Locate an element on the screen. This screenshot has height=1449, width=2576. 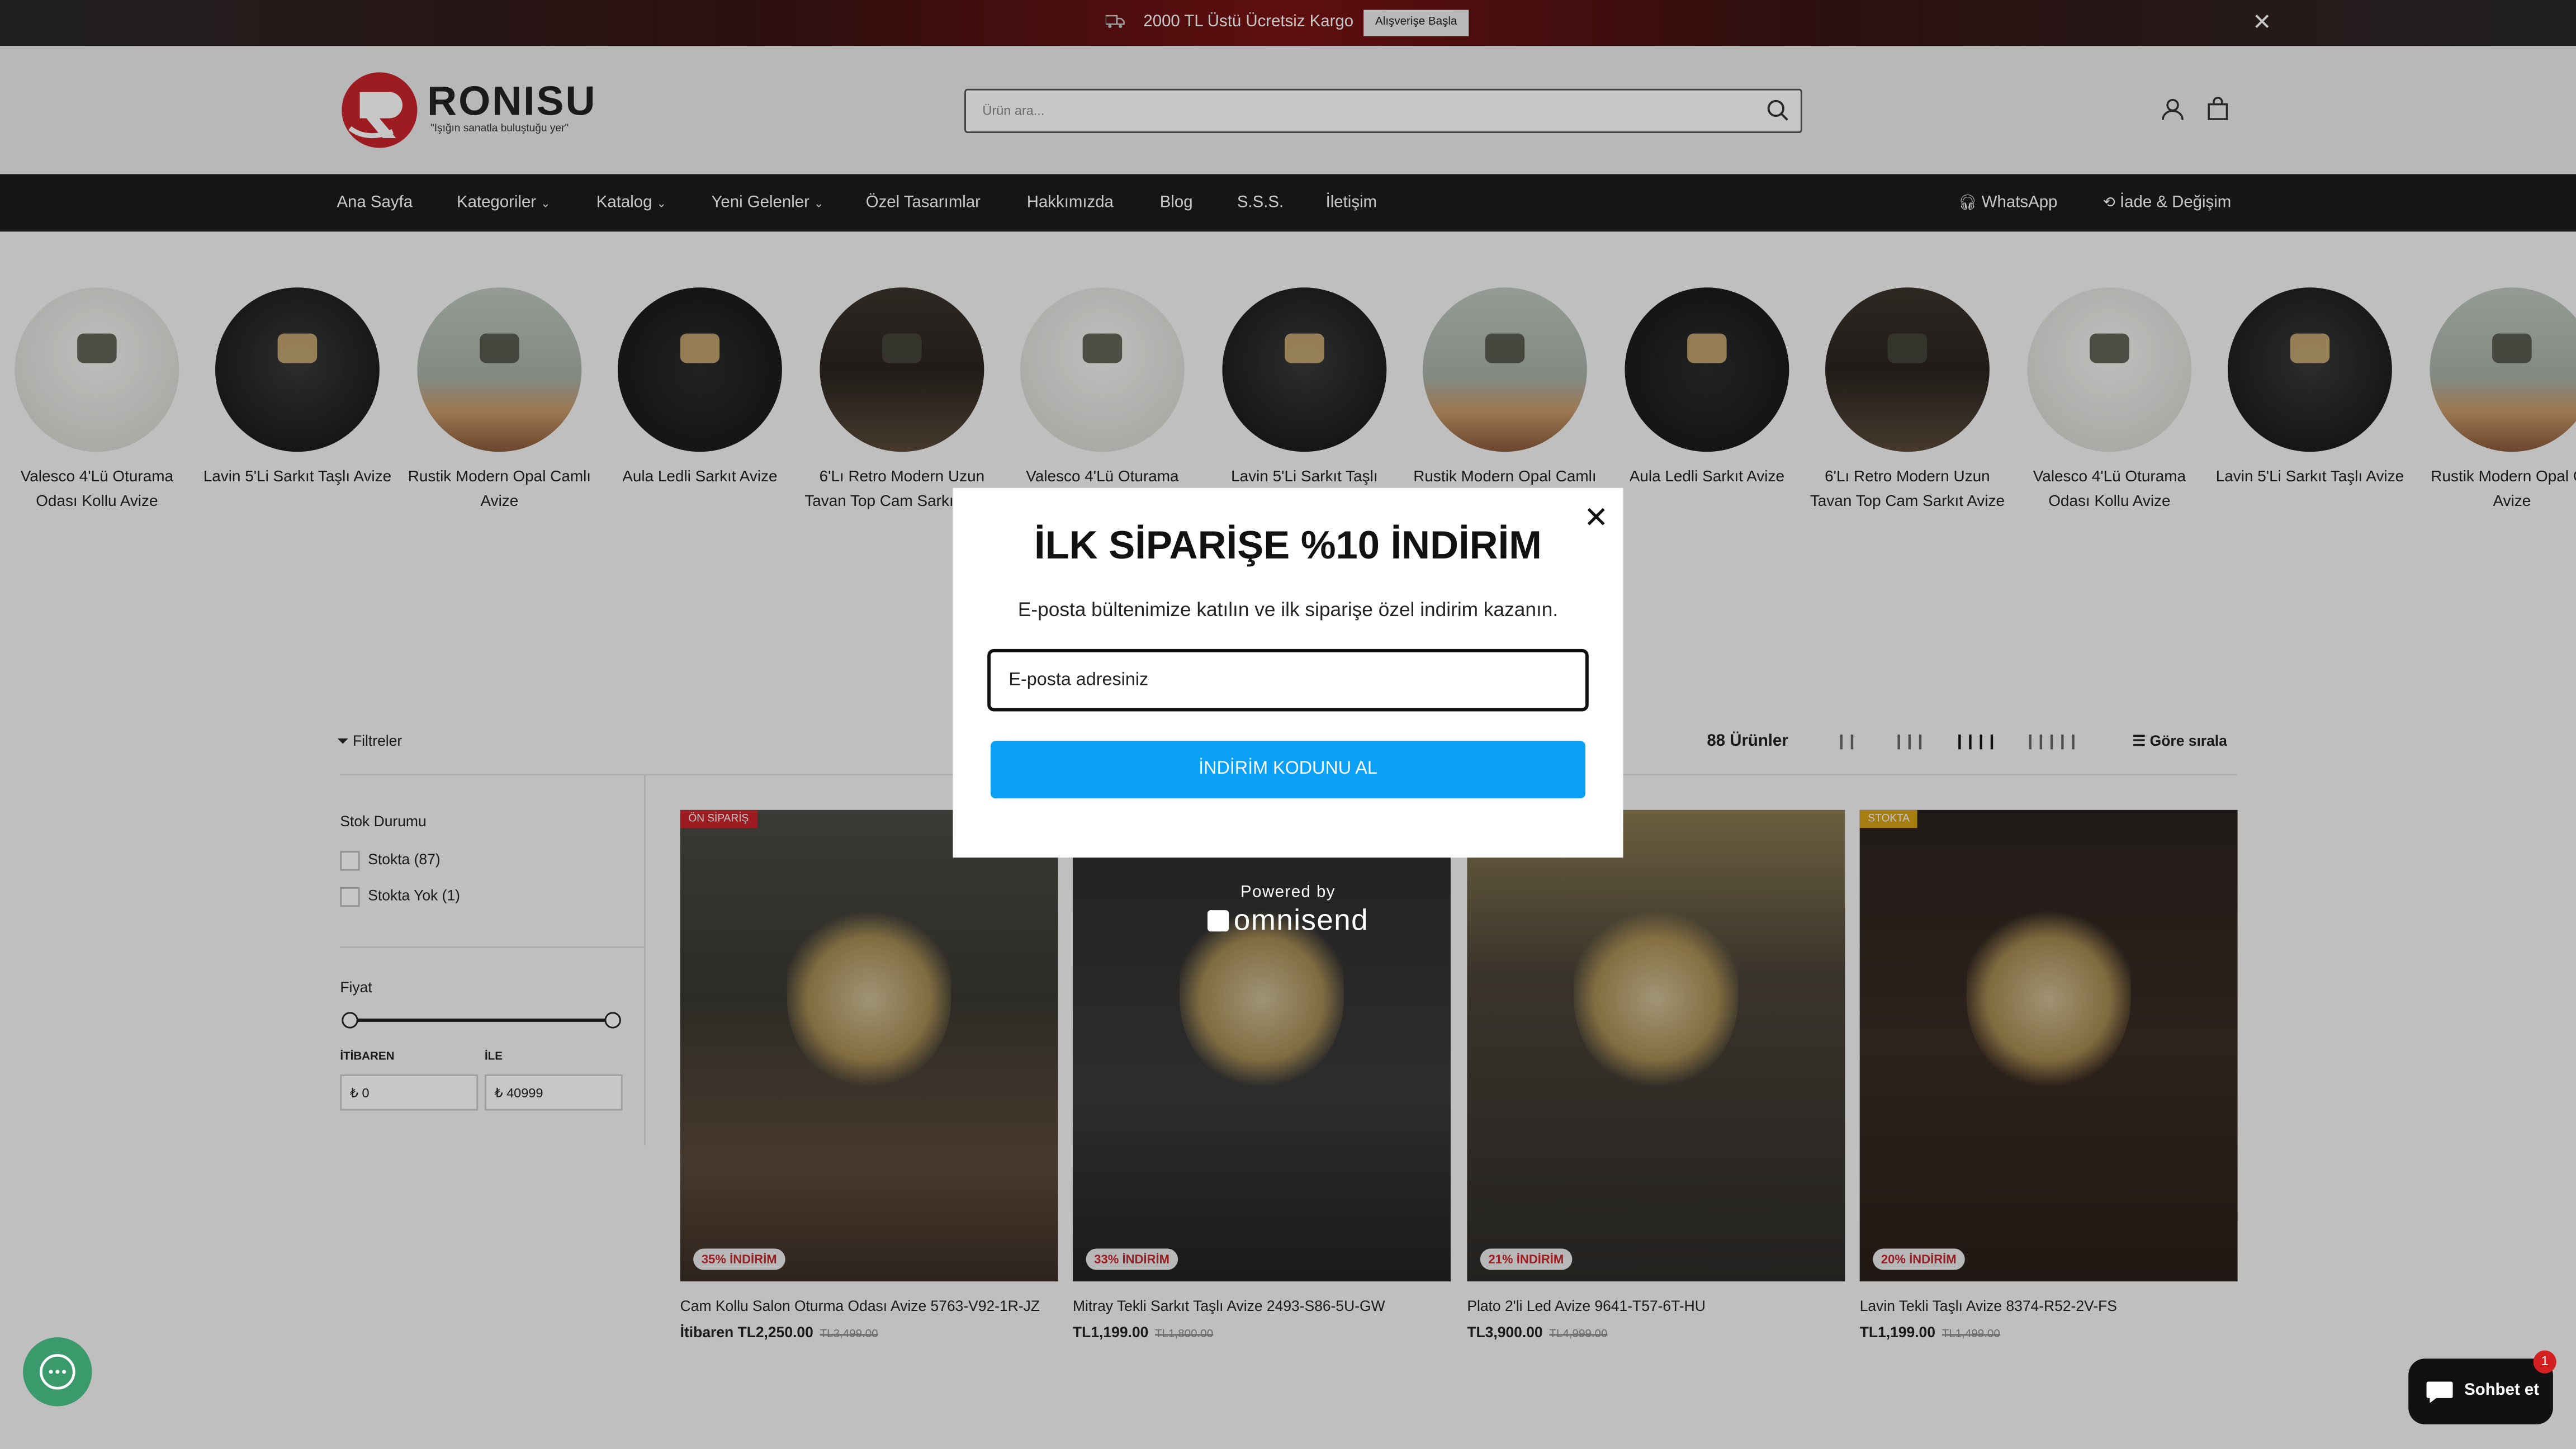
omnisend-logo-icon is located at coordinates (1218, 921).